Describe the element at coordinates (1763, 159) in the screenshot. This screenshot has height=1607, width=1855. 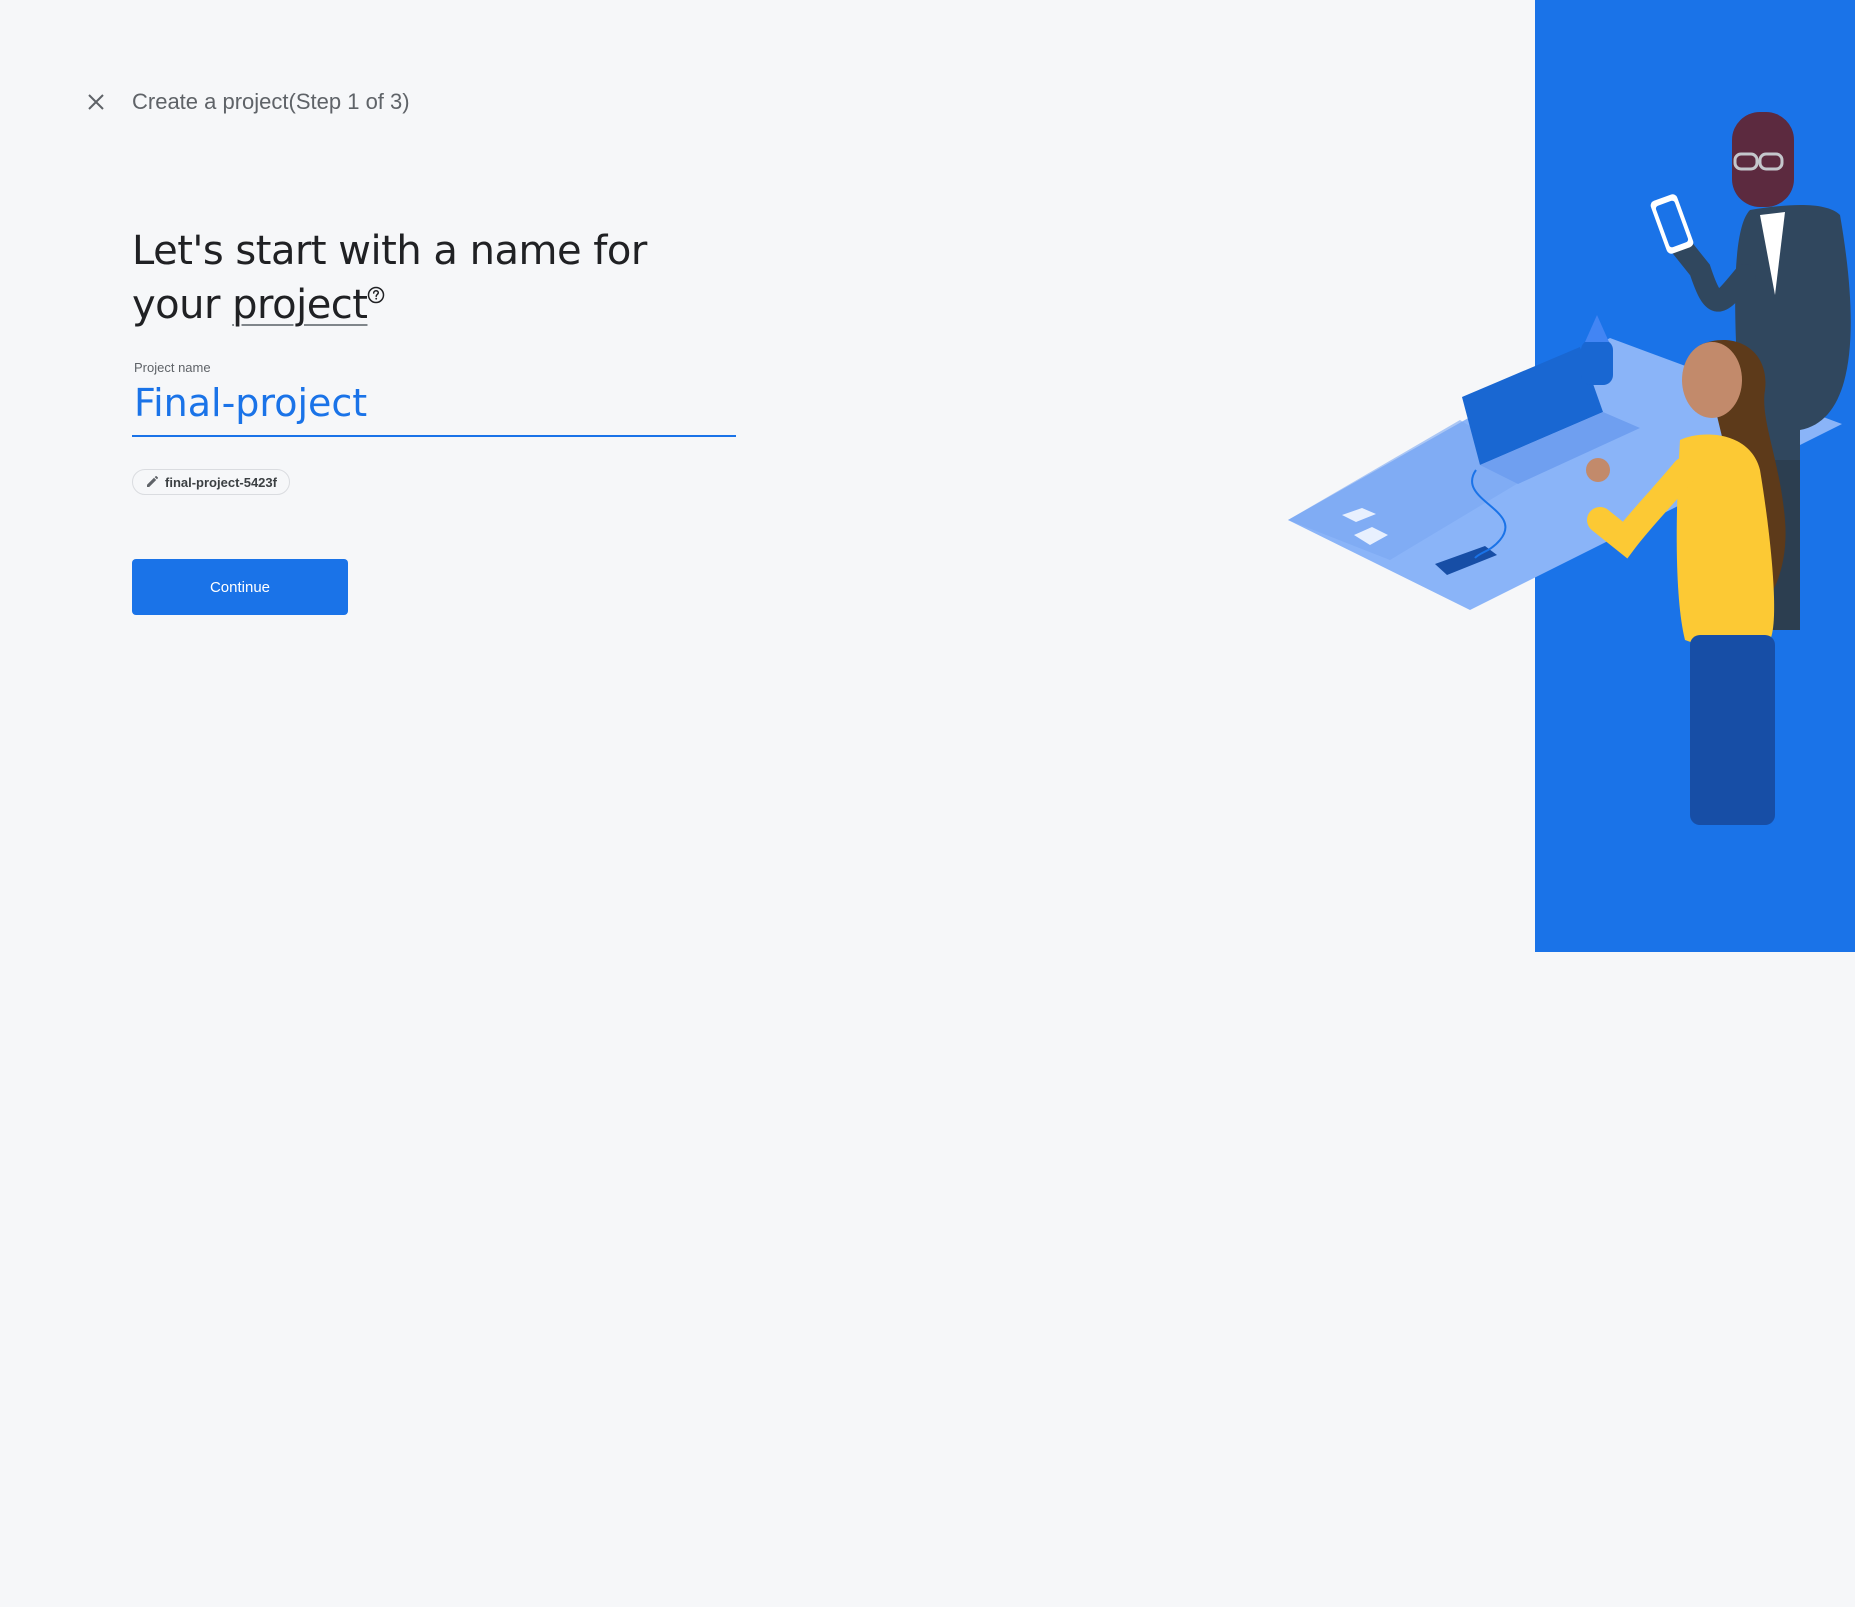
I see `man-head` at that location.